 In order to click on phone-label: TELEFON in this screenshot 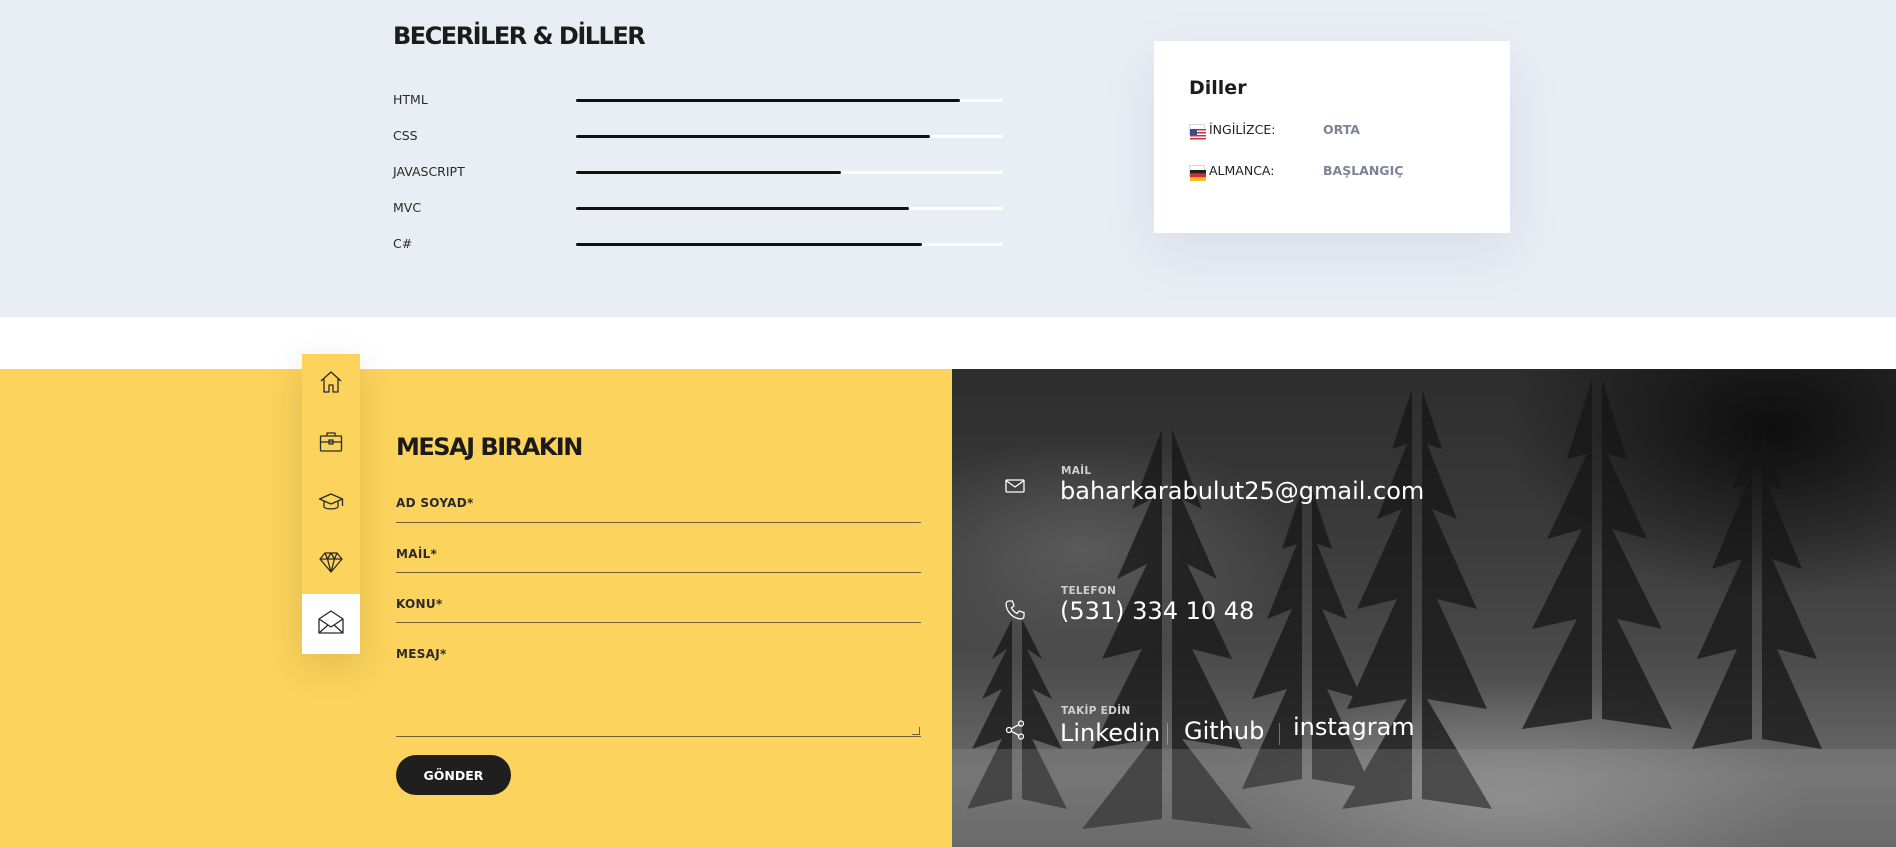, I will do `click(1089, 591)`.